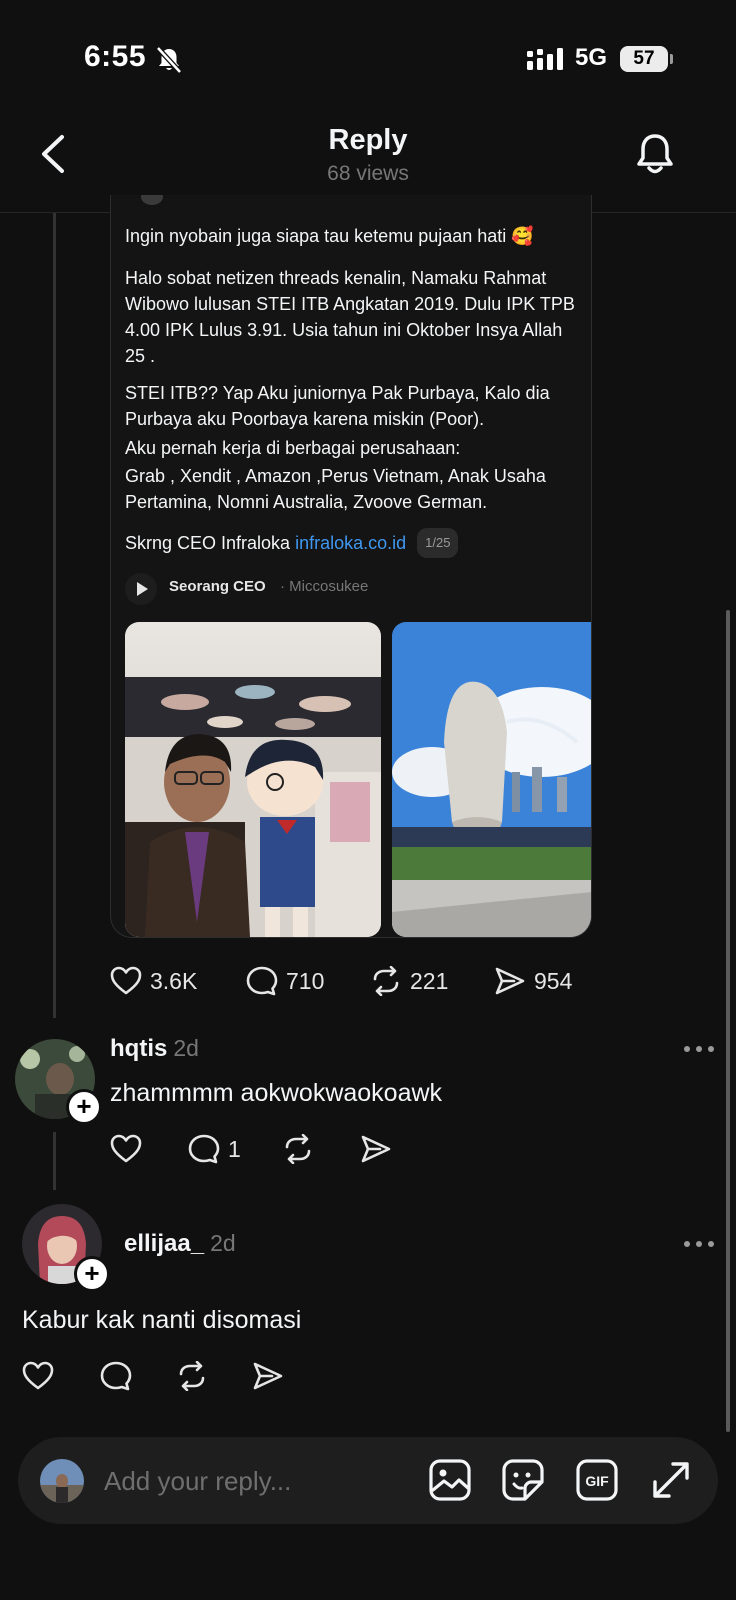  What do you see at coordinates (533, 981) in the screenshot?
I see `share-button: 954` at bounding box center [533, 981].